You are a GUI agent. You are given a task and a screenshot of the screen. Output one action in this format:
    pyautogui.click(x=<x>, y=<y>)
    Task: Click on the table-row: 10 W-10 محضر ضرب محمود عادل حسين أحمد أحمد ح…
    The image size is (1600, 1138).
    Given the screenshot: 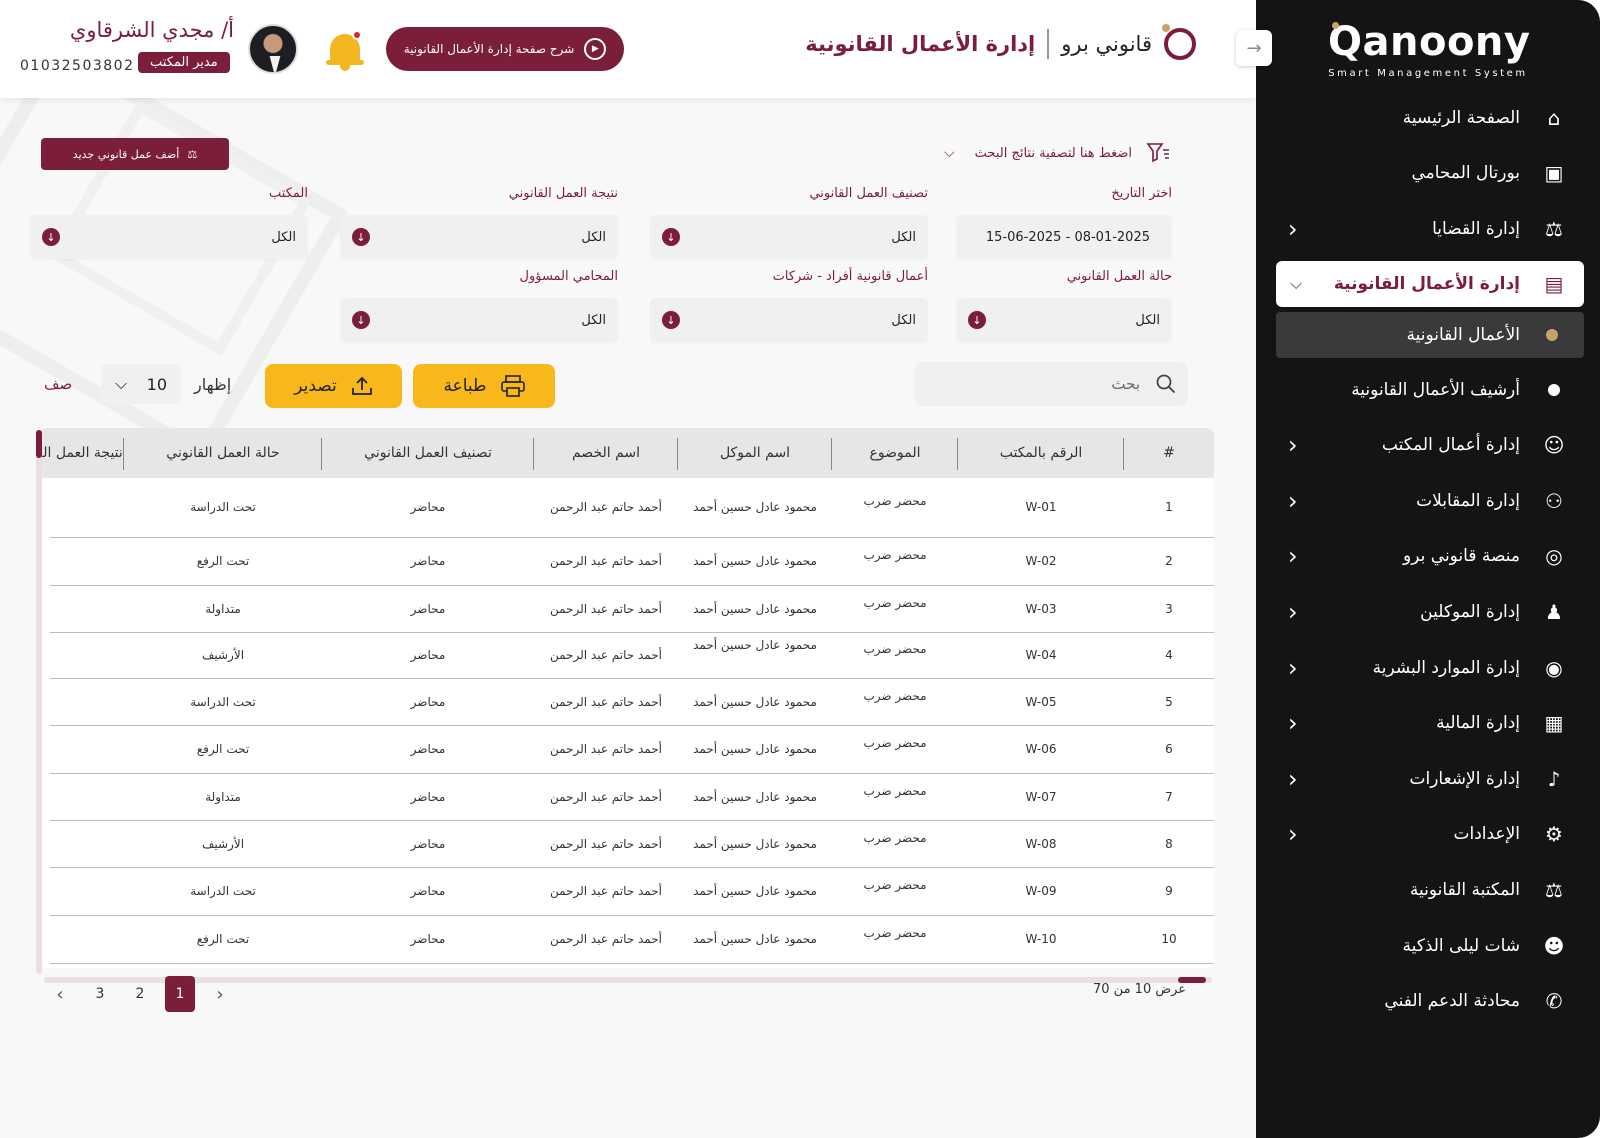 What is the action you would take?
    pyautogui.click(x=632, y=940)
    